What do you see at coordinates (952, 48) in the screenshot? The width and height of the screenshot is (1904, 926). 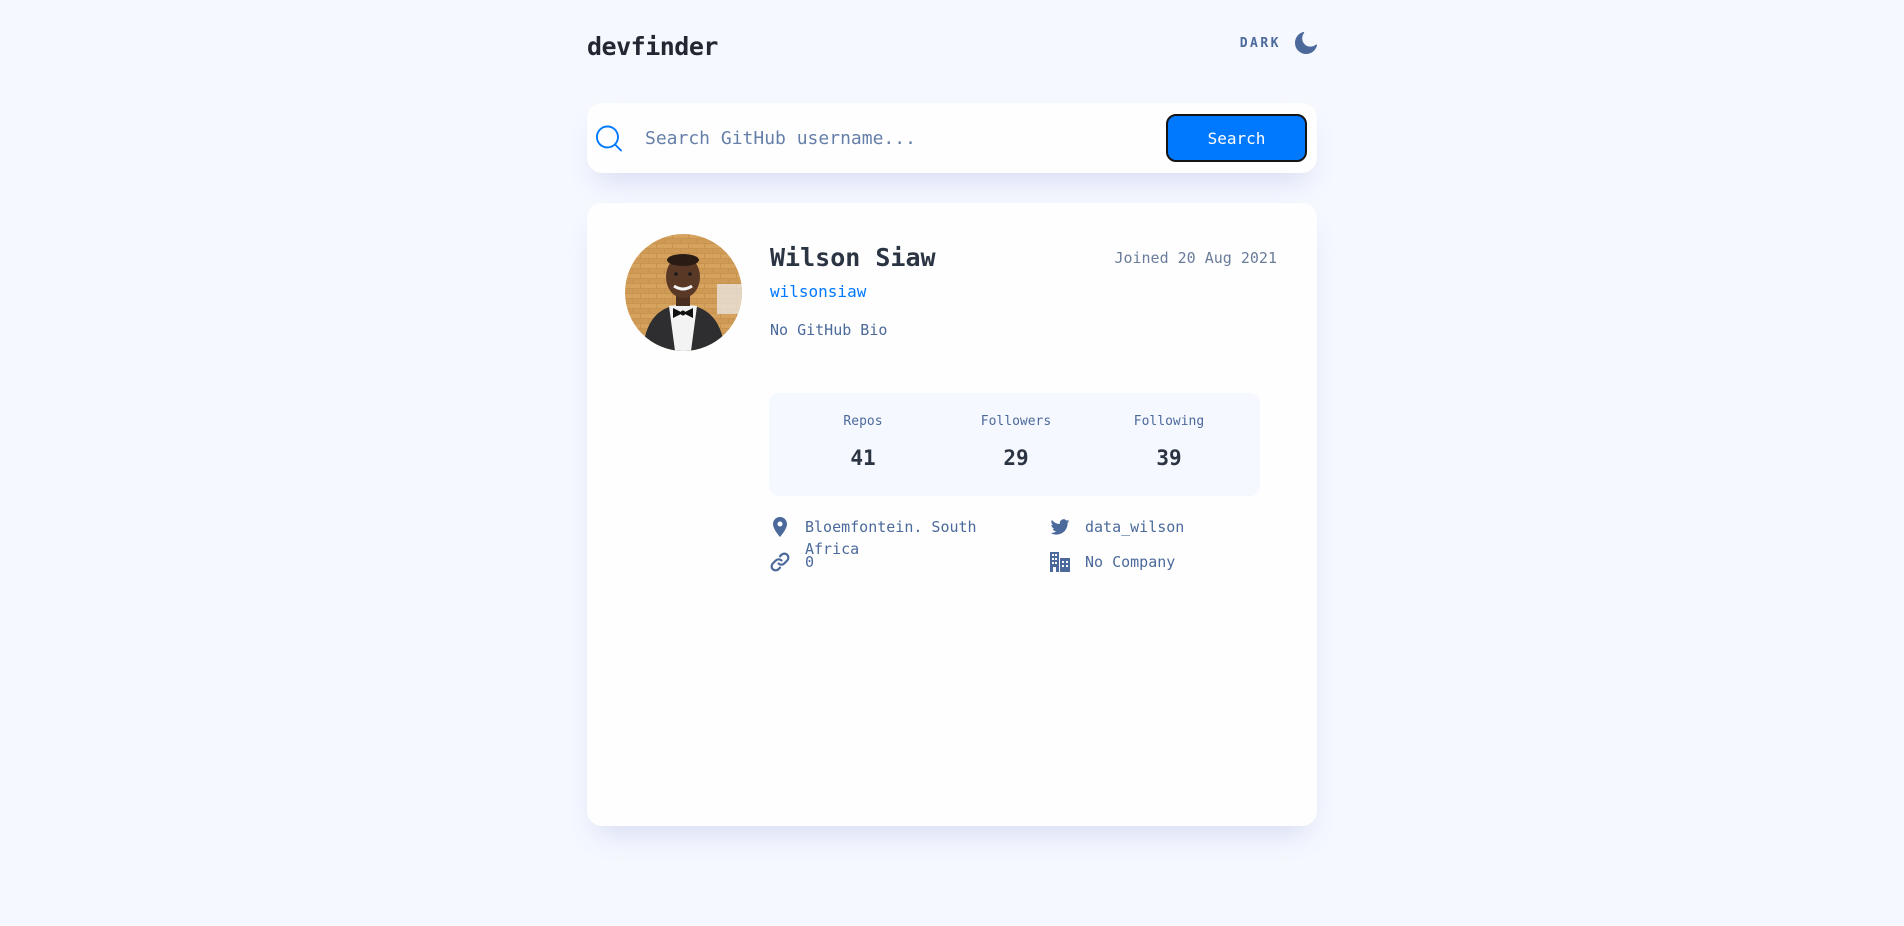 I see `header: devfinder DARK` at bounding box center [952, 48].